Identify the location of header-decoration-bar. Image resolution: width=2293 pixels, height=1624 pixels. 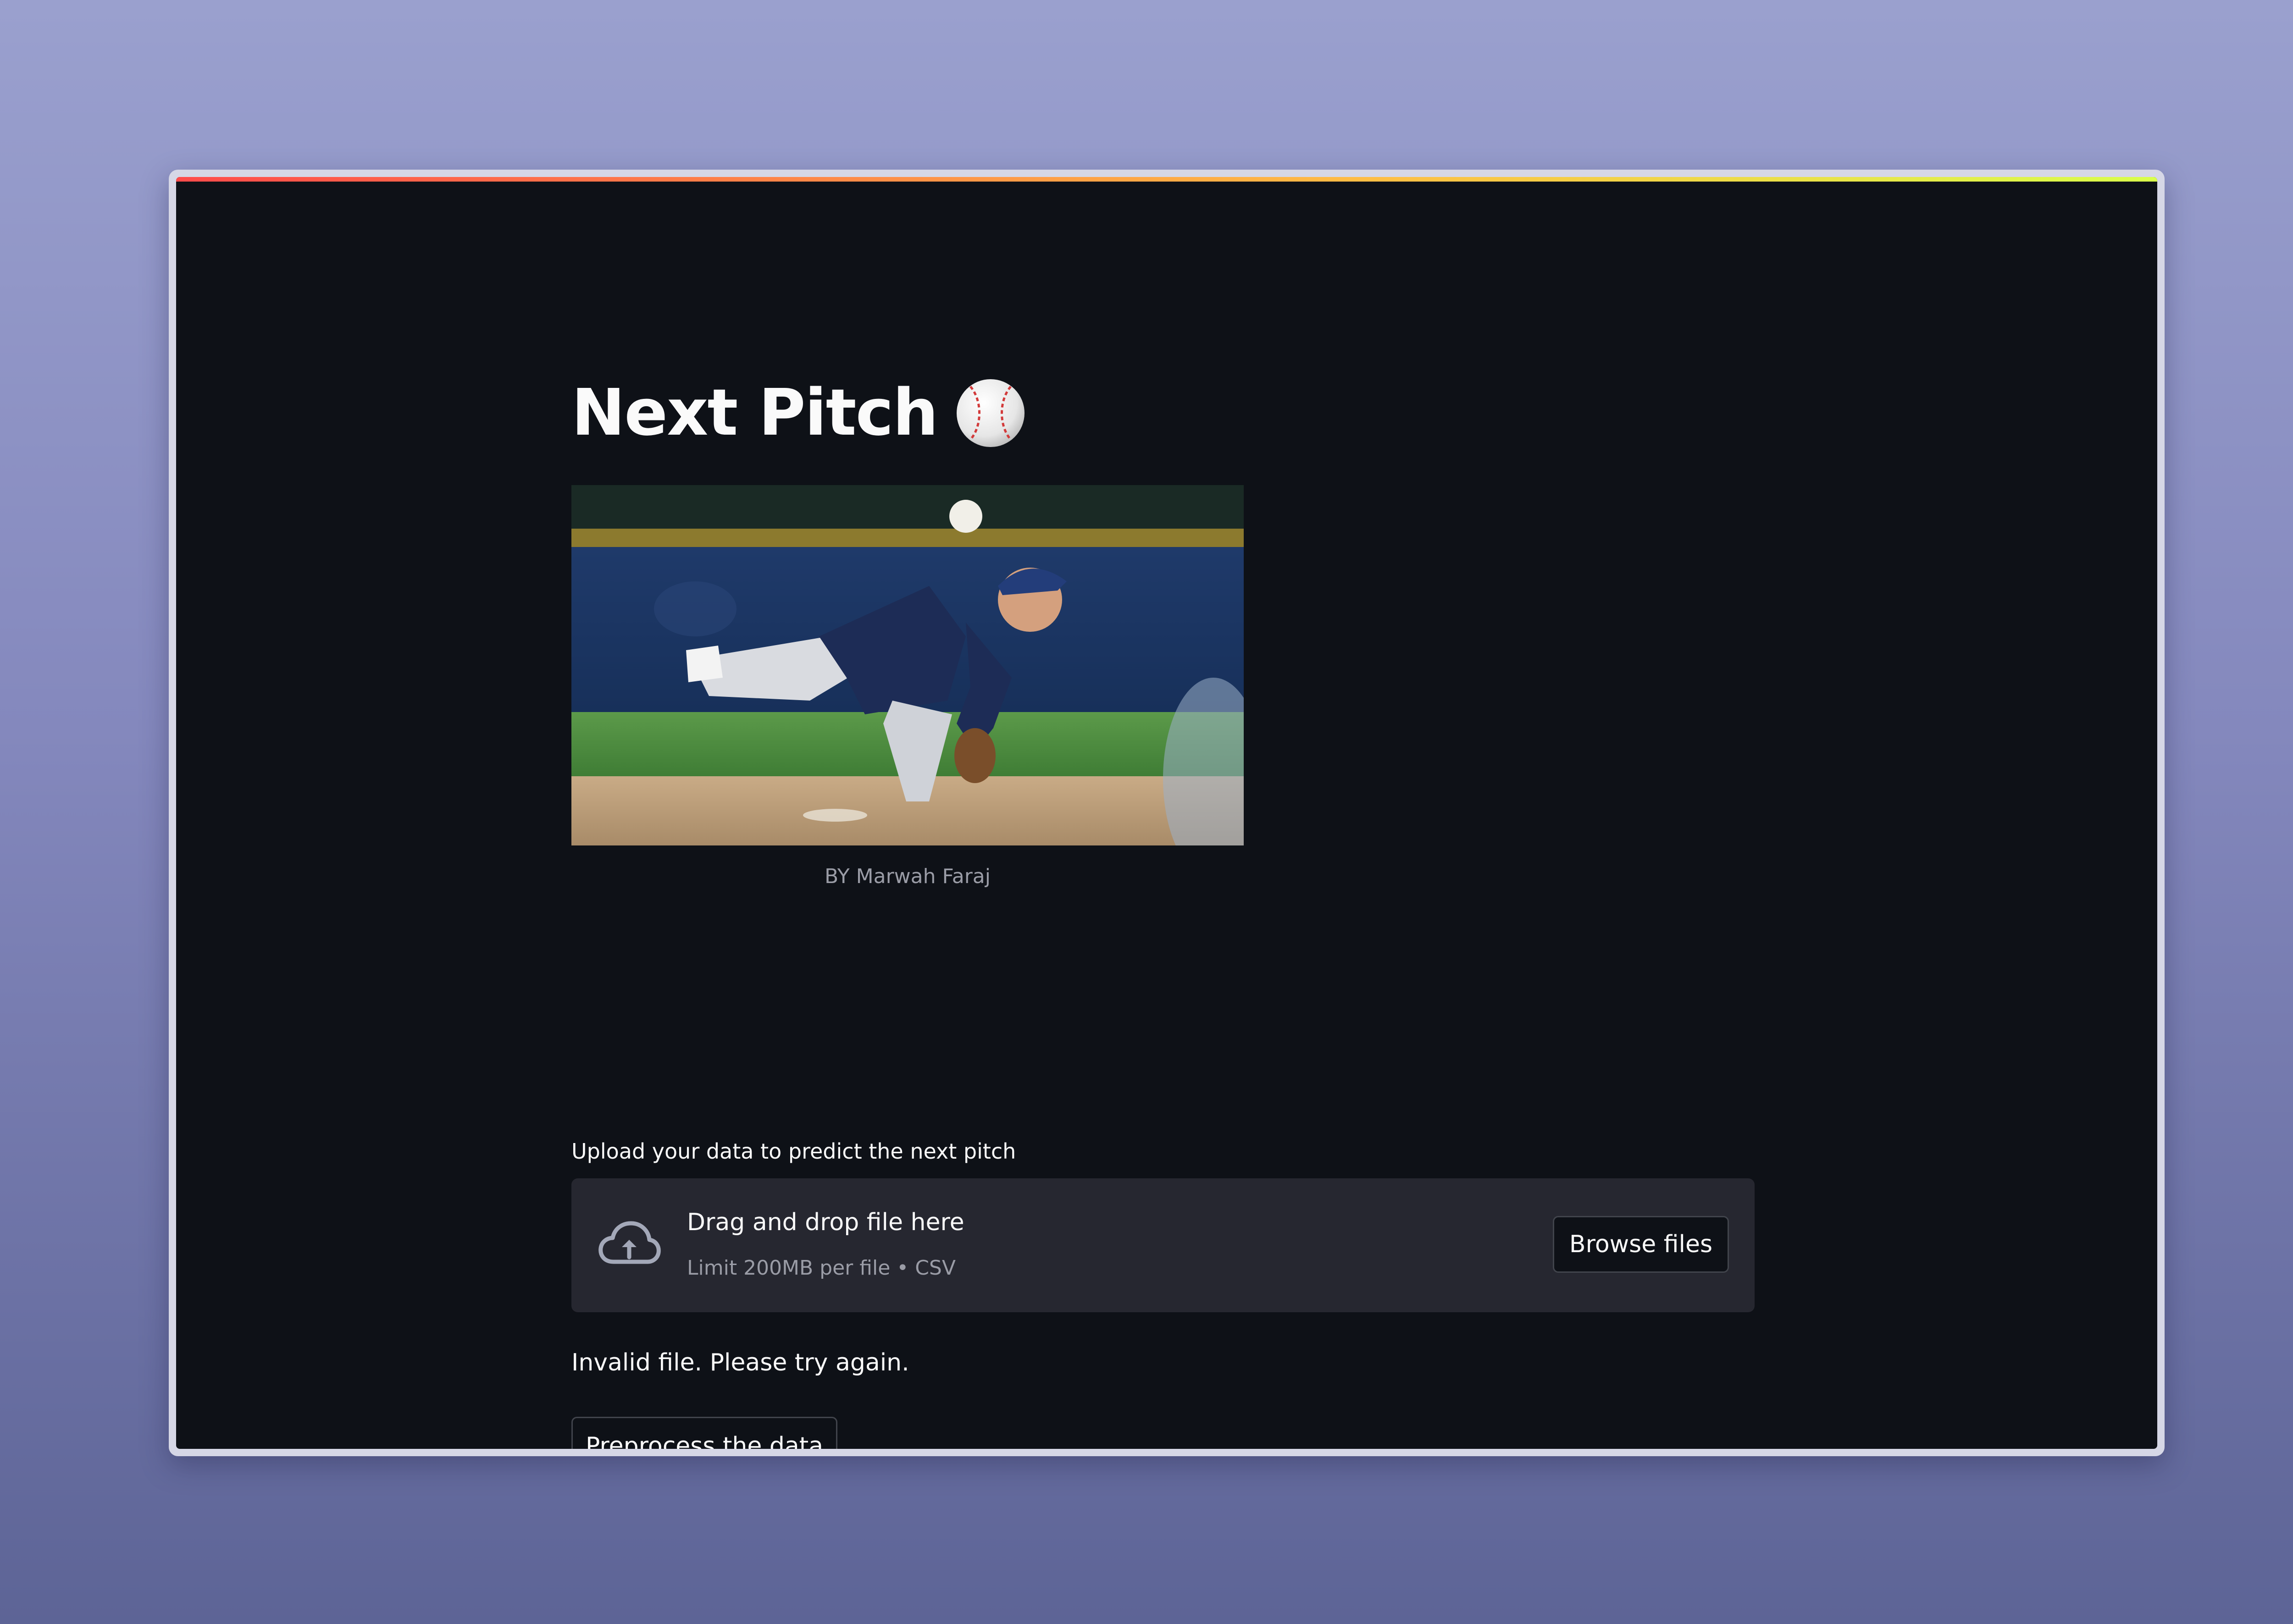
(1166, 179).